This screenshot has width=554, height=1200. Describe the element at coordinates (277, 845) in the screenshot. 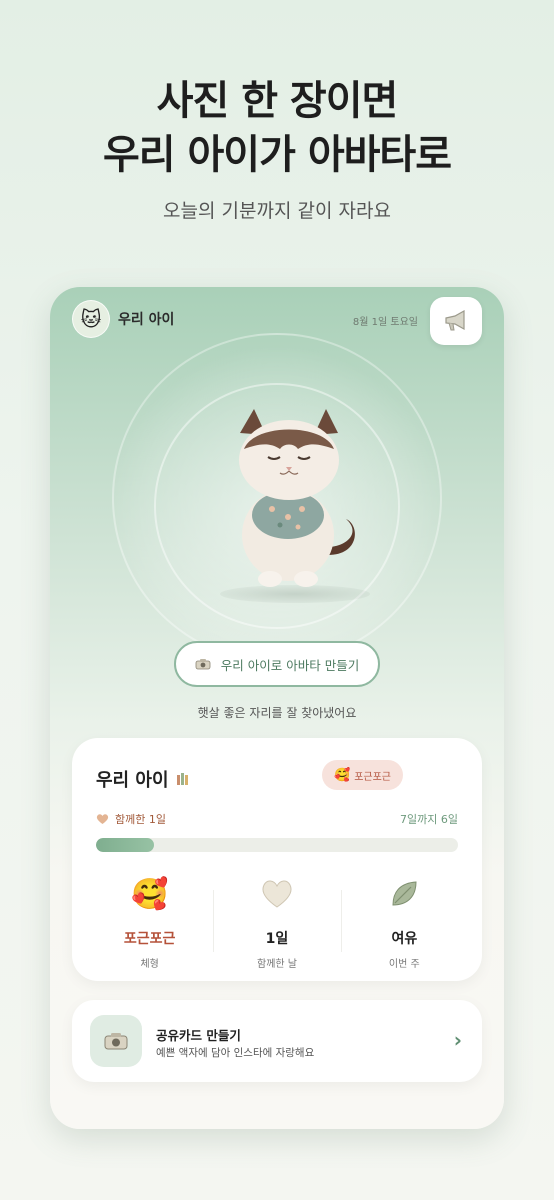

I see `growth-progress-bar` at that location.